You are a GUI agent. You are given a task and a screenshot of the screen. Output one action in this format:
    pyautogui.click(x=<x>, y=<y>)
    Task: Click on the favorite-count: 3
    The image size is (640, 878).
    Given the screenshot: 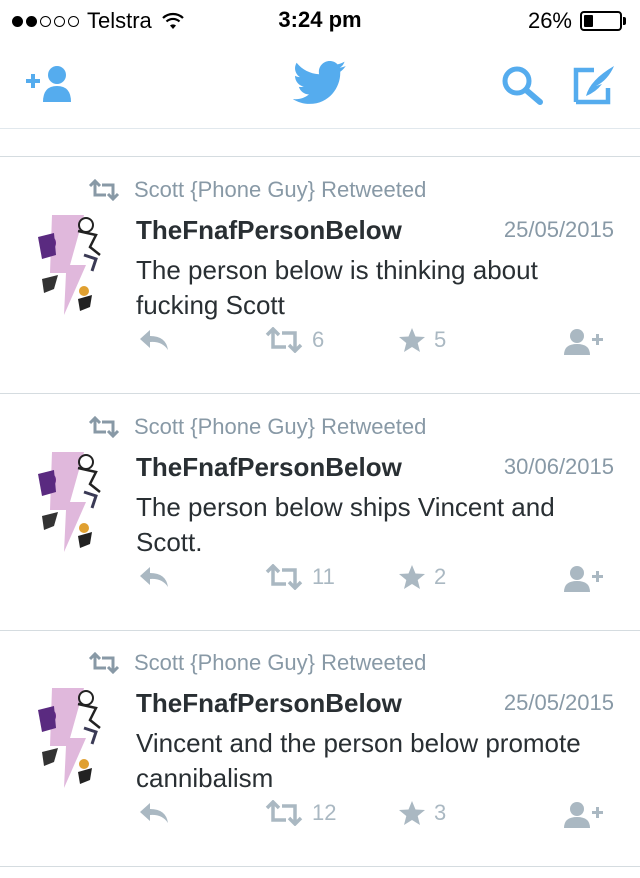 What is the action you would take?
    pyautogui.click(x=440, y=812)
    